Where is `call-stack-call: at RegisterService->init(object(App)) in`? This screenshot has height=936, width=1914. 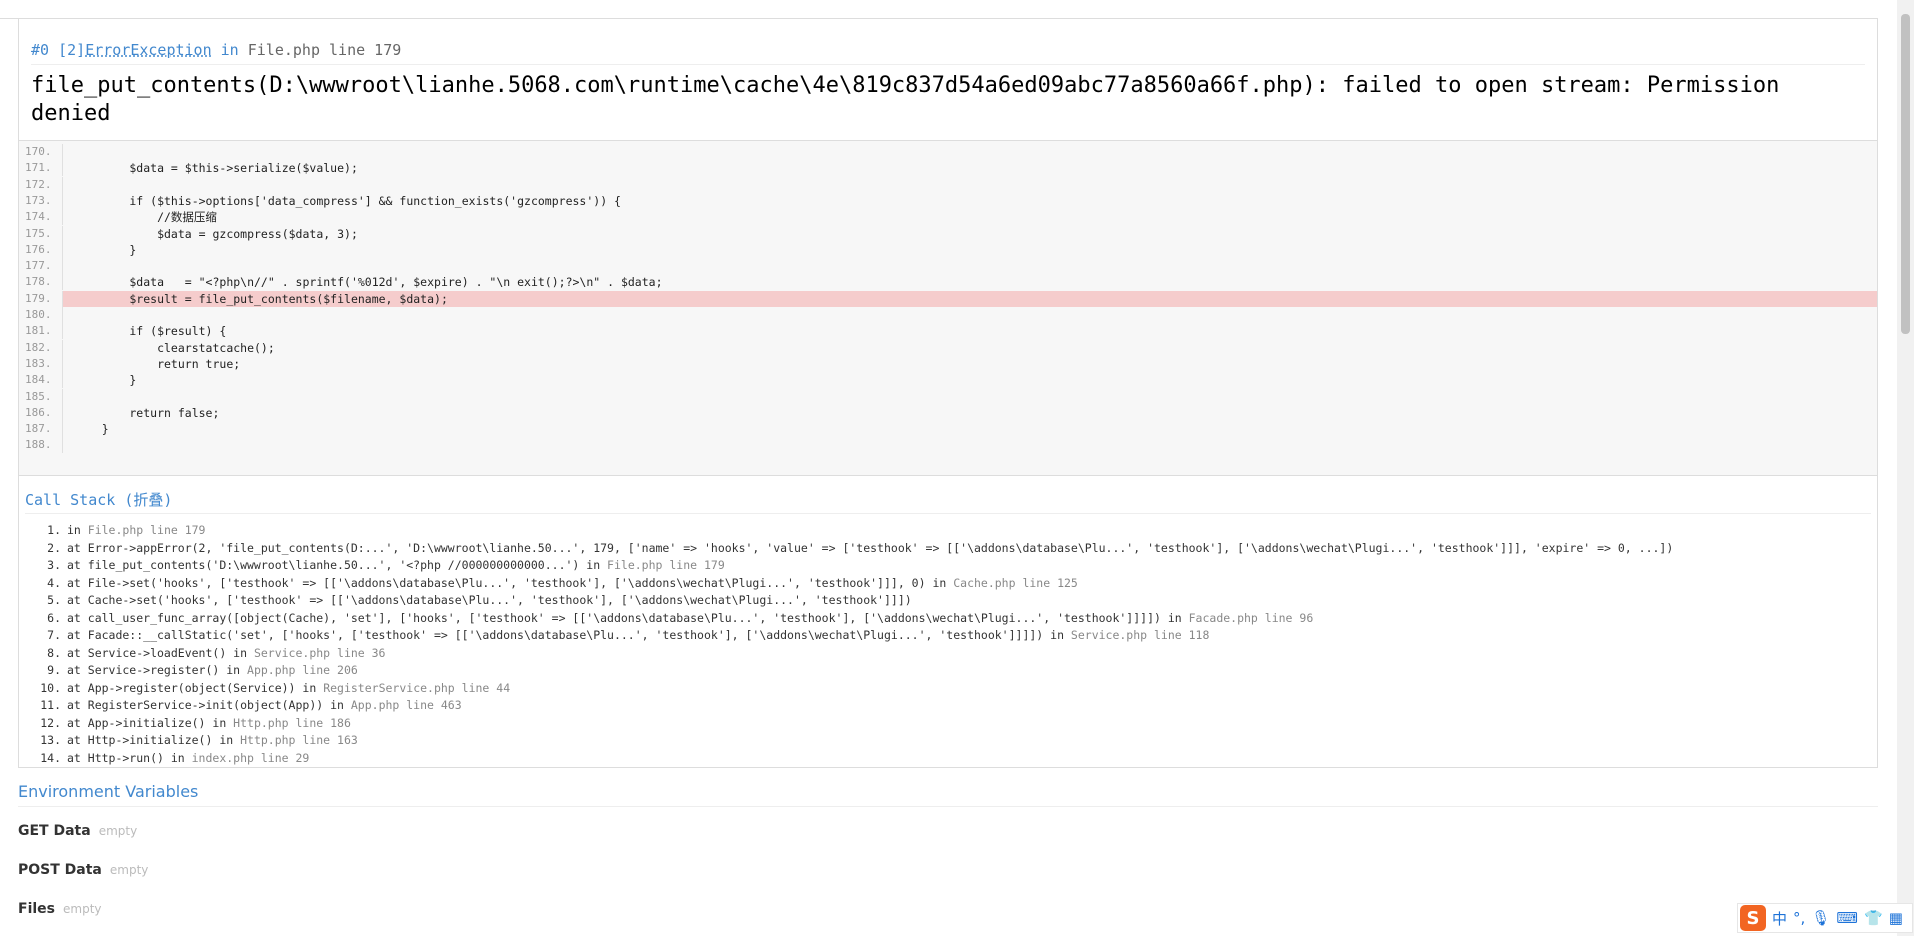
call-stack-call: at RegisterService->init(object(App)) in is located at coordinates (209, 705).